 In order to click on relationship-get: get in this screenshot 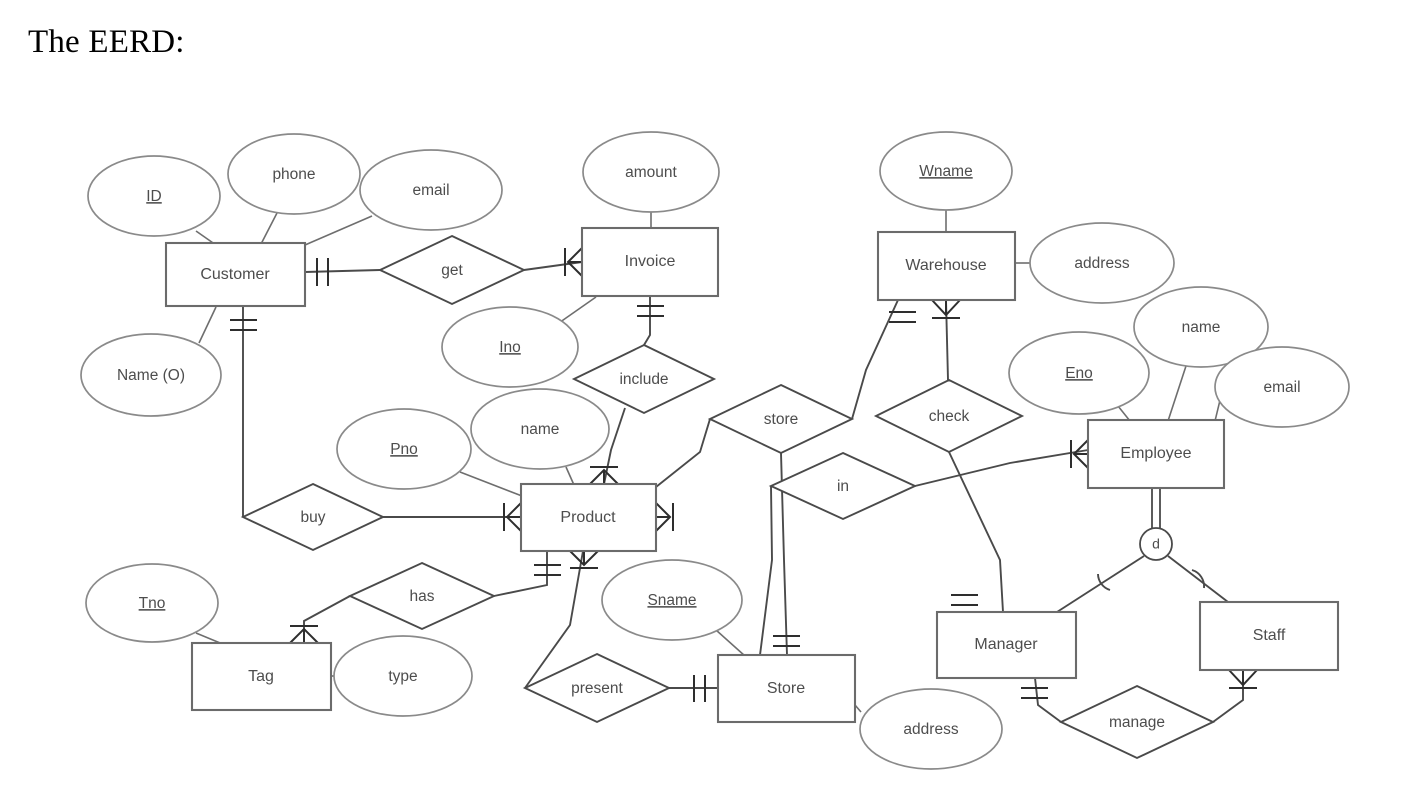, I will do `click(452, 270)`.